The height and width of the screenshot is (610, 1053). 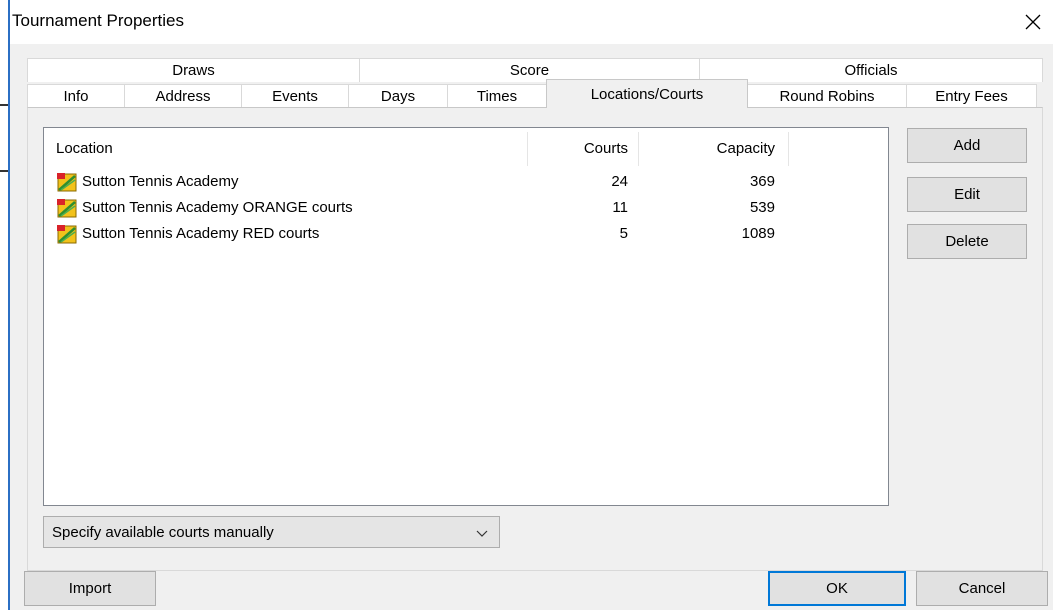 I want to click on tab-round-robins: Round Robins, so click(x=827, y=96).